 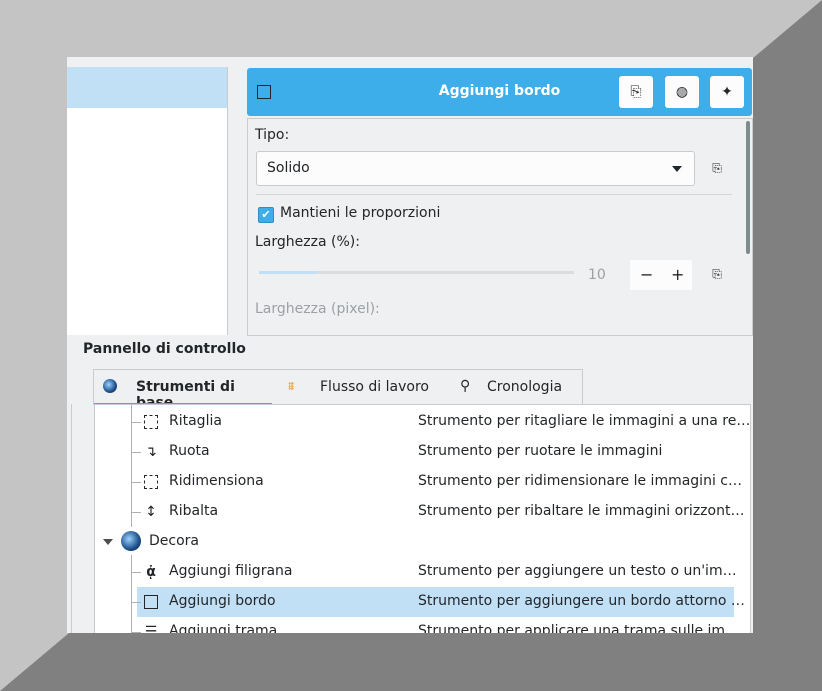 What do you see at coordinates (110, 386) in the screenshot?
I see `globe-icon` at bounding box center [110, 386].